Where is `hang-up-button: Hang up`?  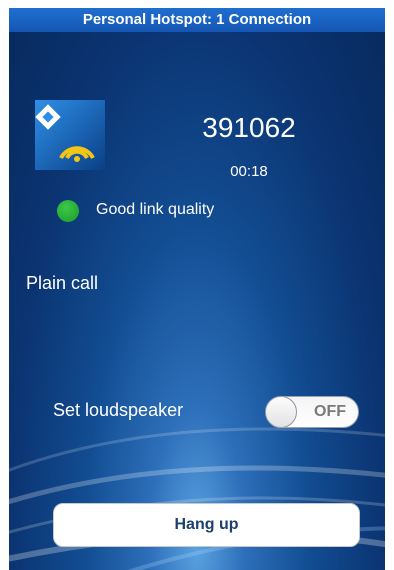 hang-up-button: Hang up is located at coordinates (206, 525).